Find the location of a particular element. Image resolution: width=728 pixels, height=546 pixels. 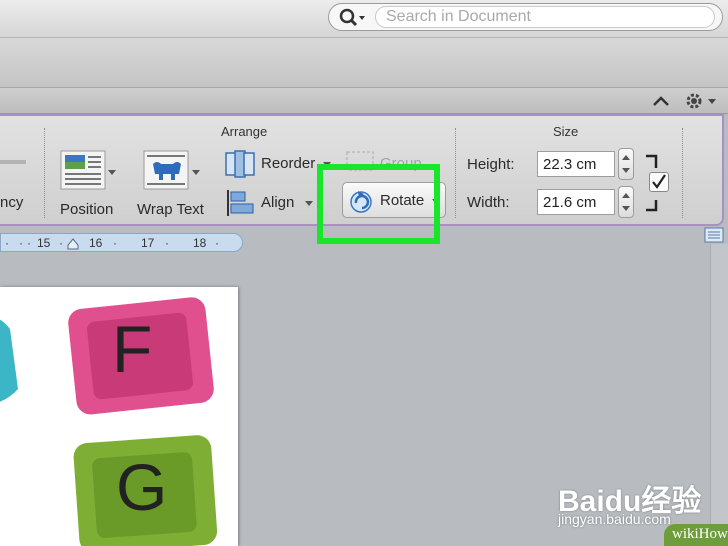

checkmark-icon is located at coordinates (659, 181).